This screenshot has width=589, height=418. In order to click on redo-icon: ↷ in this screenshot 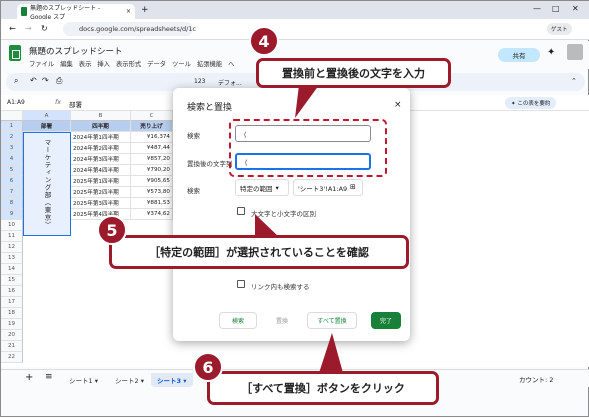, I will do `click(45, 80)`.